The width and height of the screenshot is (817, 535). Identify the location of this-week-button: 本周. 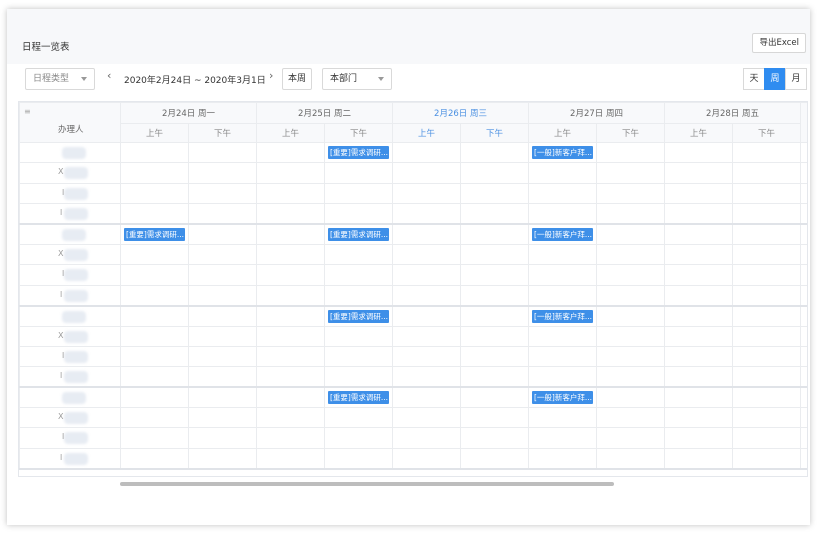
(297, 79).